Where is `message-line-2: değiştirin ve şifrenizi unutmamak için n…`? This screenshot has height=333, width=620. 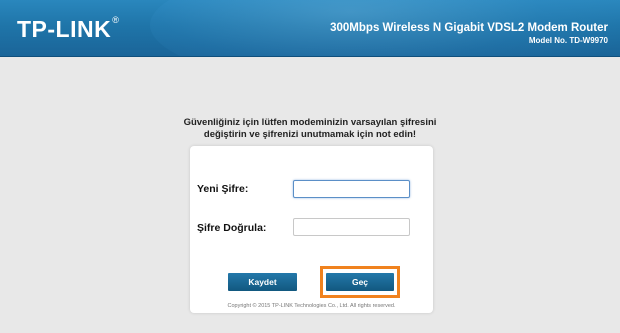 message-line-2: değiştirin ve şifrenizi unutmamak için n… is located at coordinates (310, 134).